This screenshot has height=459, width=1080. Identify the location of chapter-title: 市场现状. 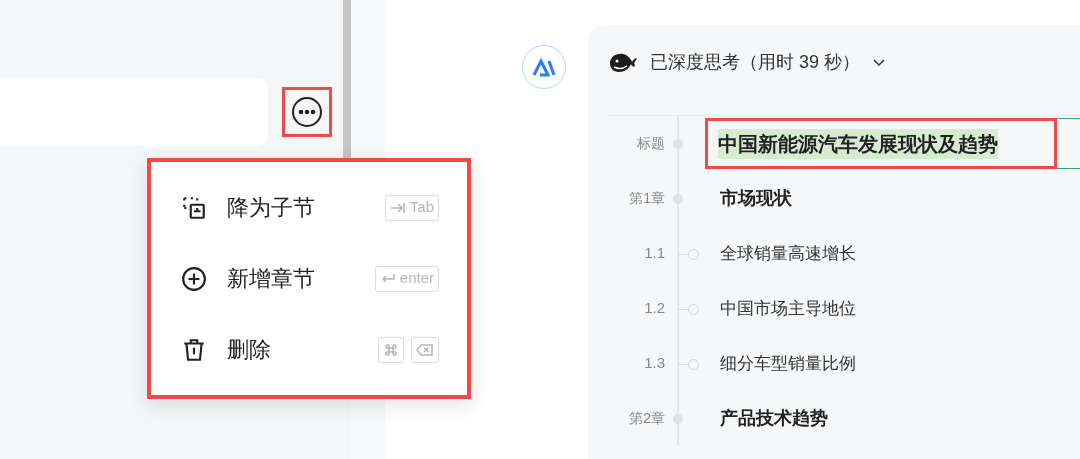
(756, 198).